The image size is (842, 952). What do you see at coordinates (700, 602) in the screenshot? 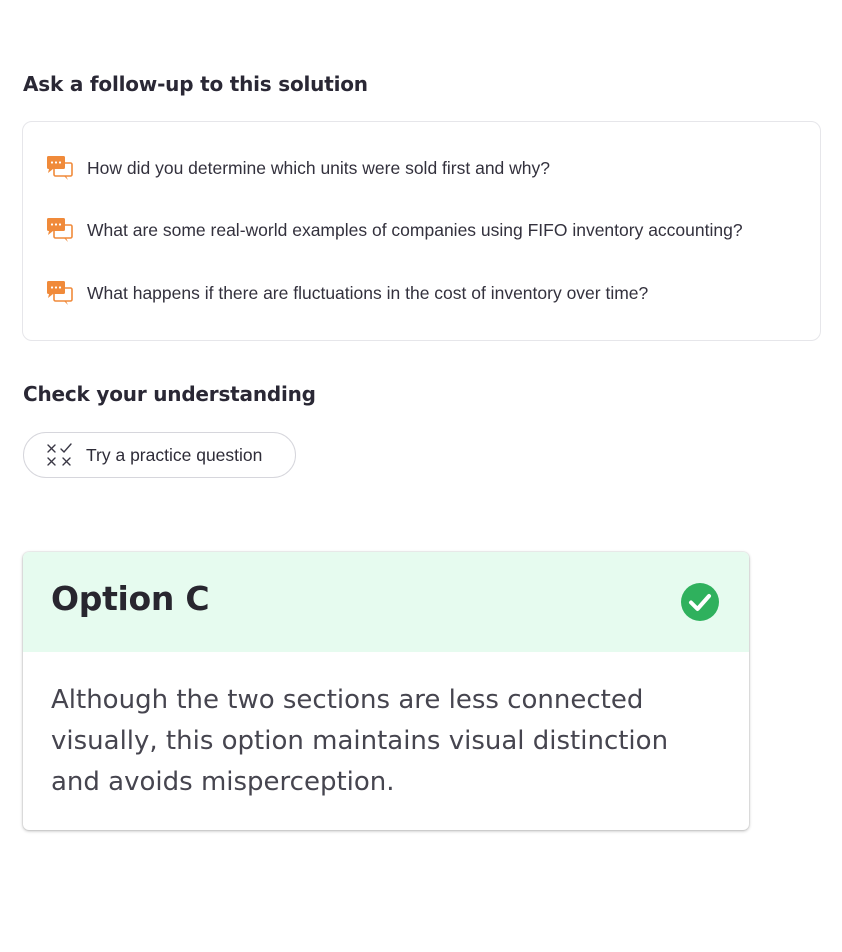
I see `check-circle-icon` at bounding box center [700, 602].